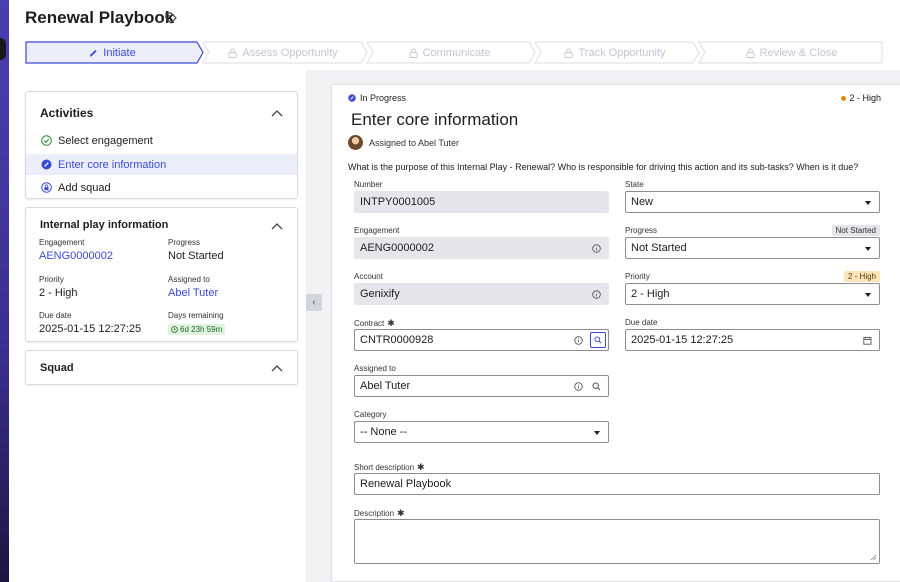 This screenshot has width=900, height=582. I want to click on activity-select-engagement: Select engagement, so click(161, 140).